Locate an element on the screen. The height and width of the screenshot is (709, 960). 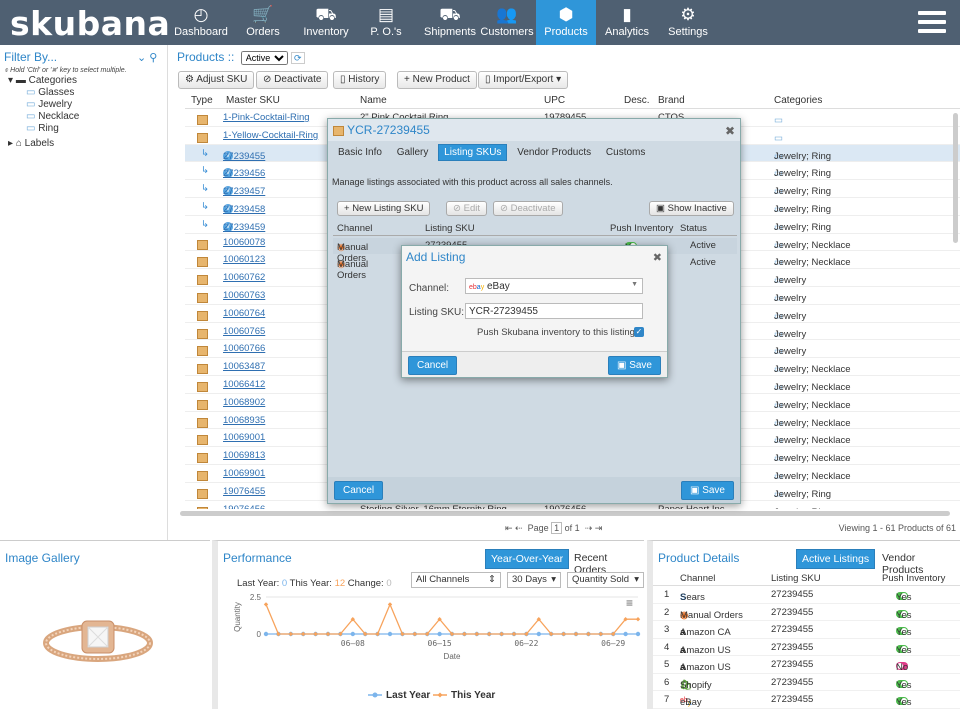
show-inactive-button: ▣ Show Inactive is located at coordinates (691, 208).